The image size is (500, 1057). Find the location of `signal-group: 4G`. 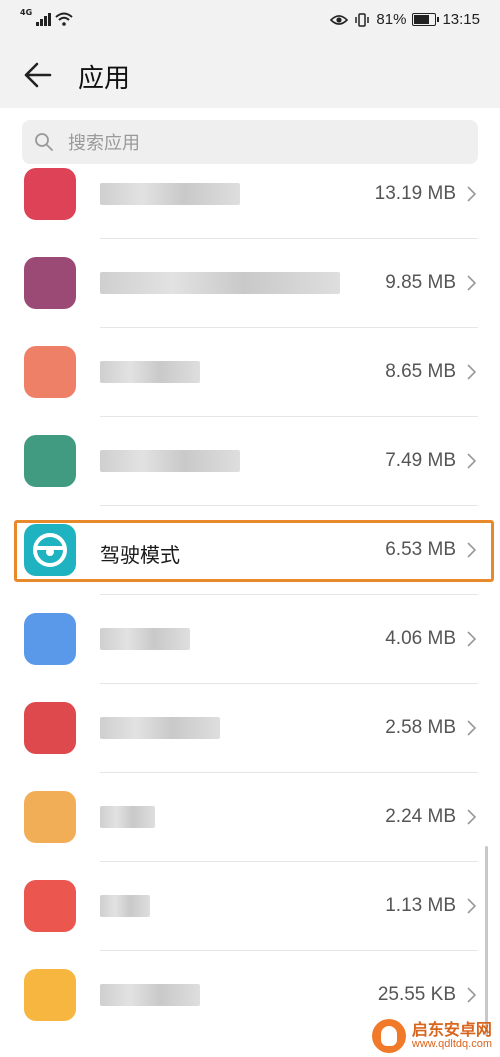

signal-group: 4G is located at coordinates (46, 17).